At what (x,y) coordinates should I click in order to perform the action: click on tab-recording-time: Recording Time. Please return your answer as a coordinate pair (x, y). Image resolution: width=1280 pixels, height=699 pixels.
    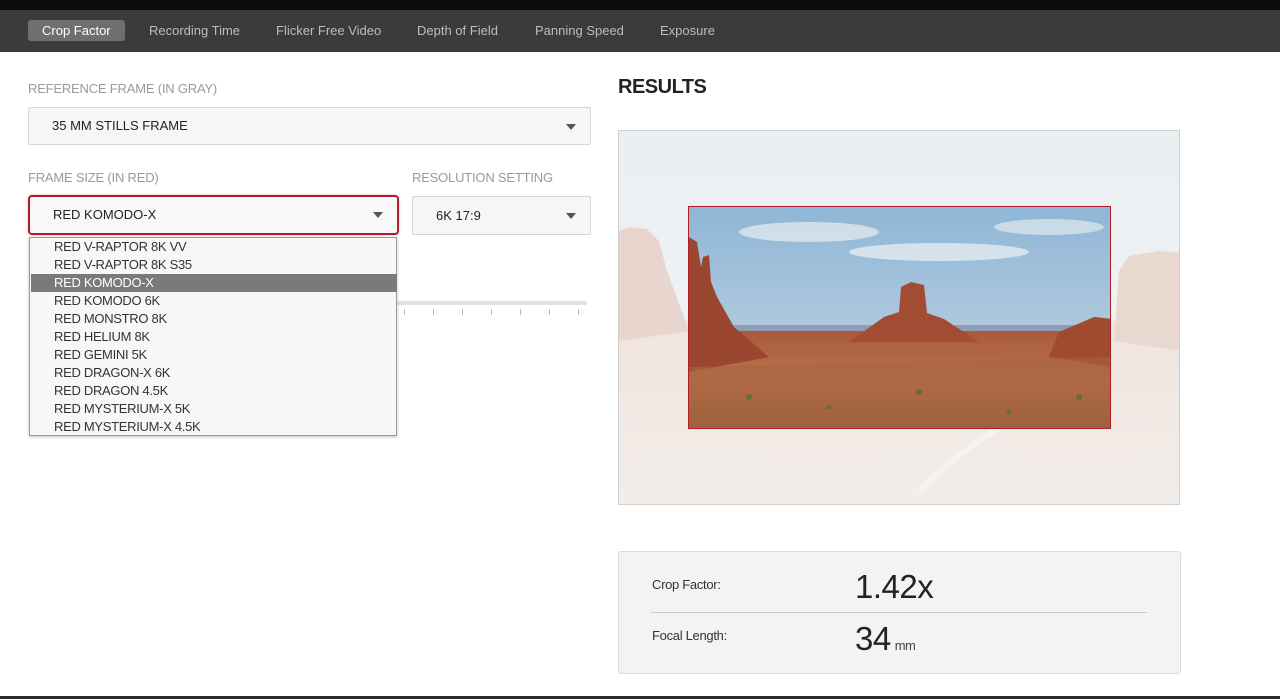
    Looking at the image, I should click on (194, 30).